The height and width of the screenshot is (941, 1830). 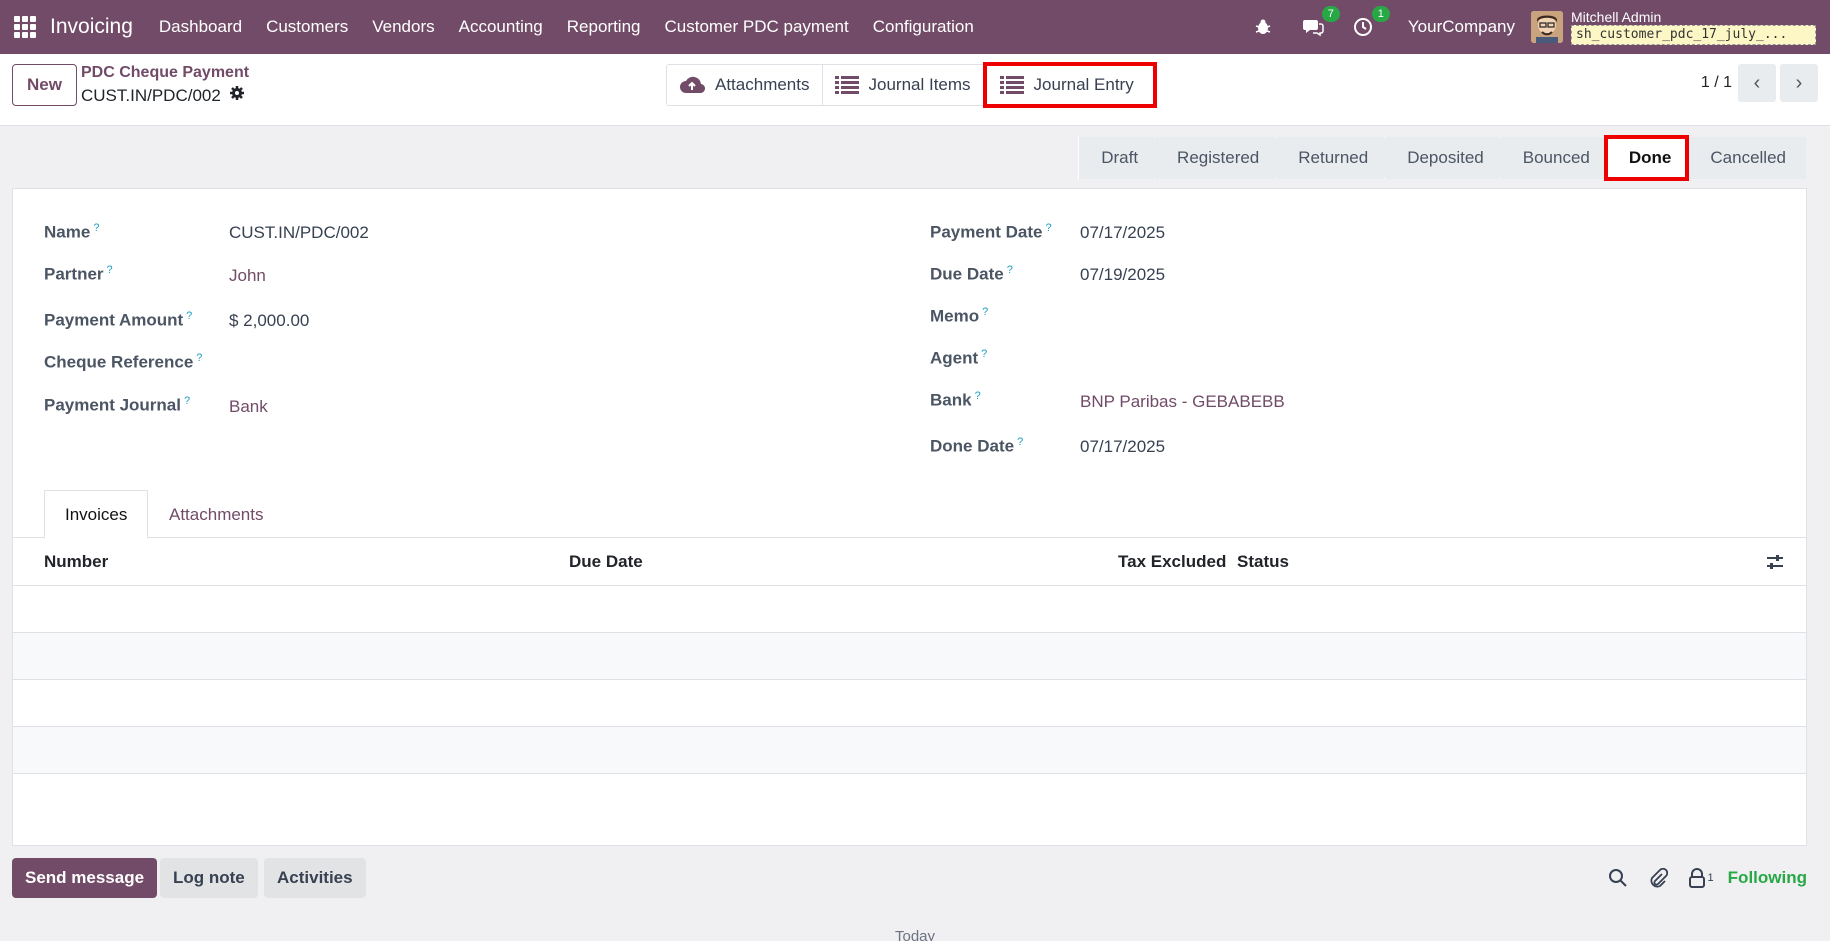 I want to click on memo-label: Memo?, so click(x=959, y=316).